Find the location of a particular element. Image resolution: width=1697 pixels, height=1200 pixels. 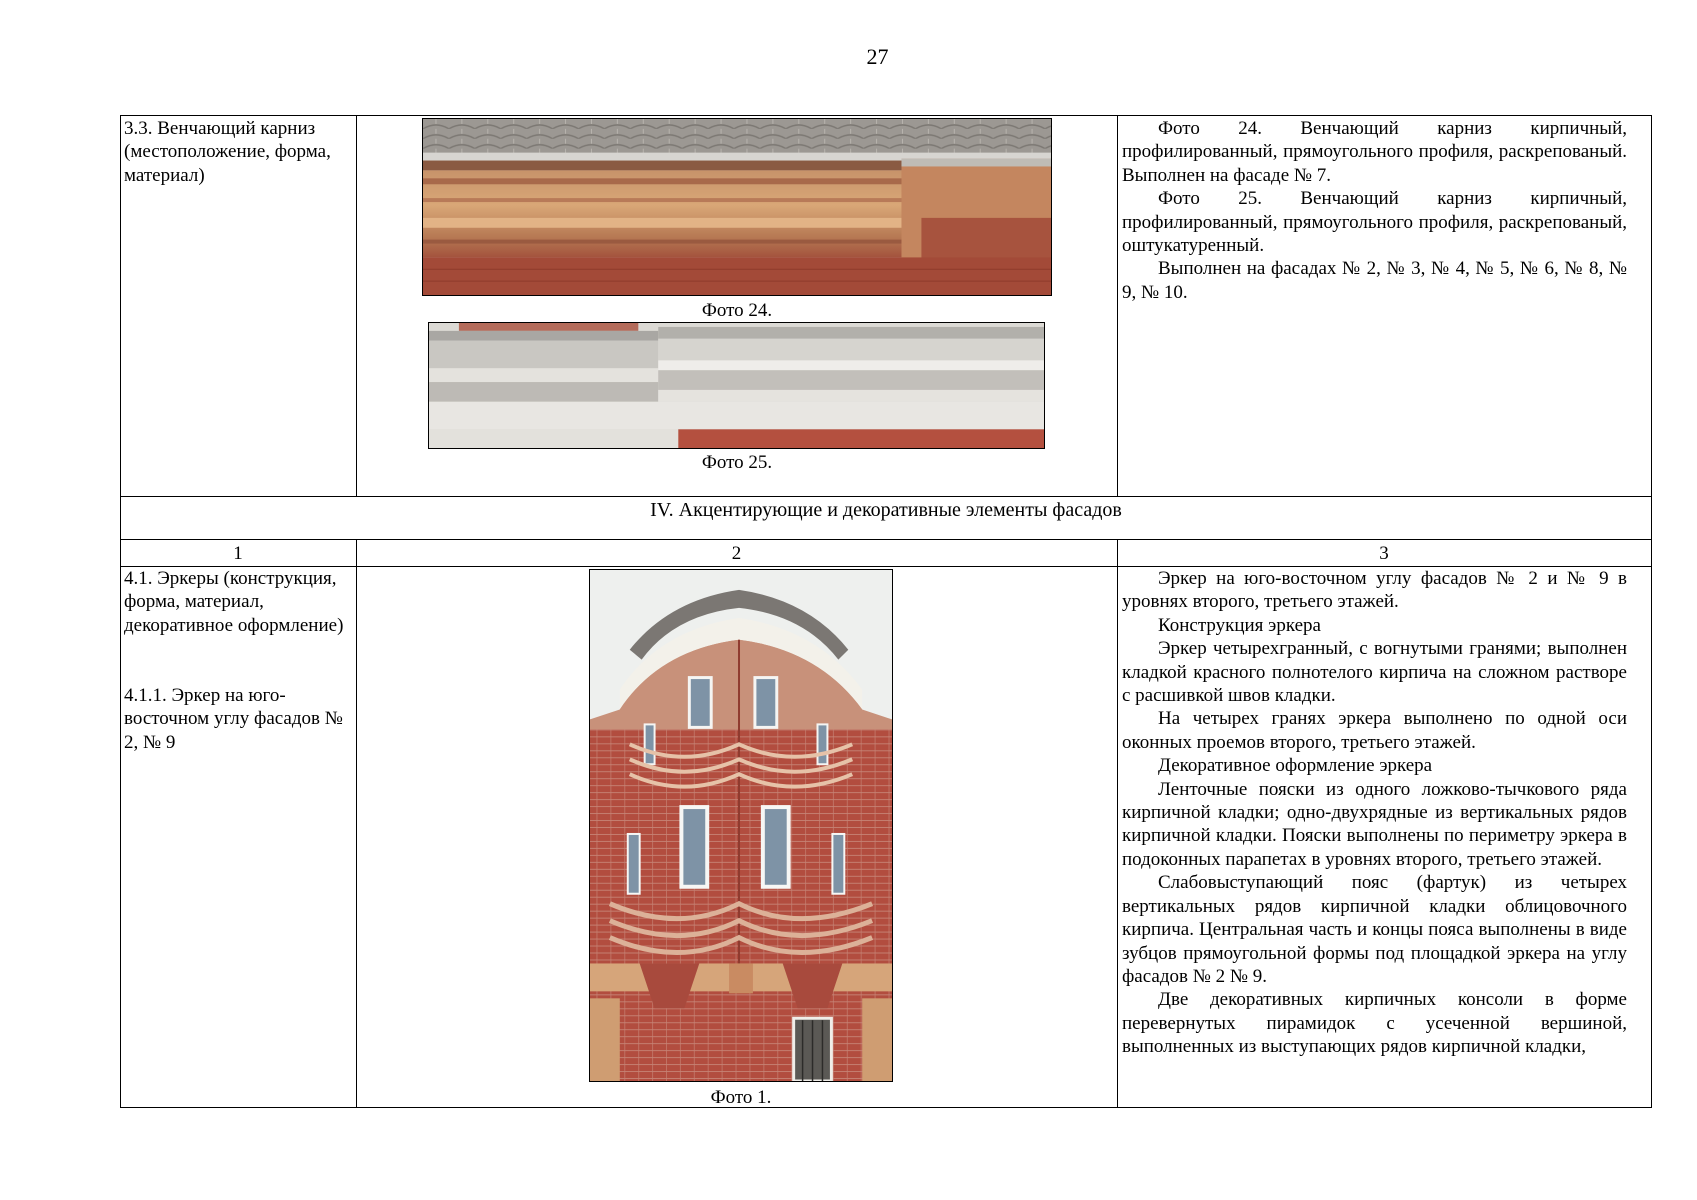

table-border-section-iv-top is located at coordinates (886, 496).